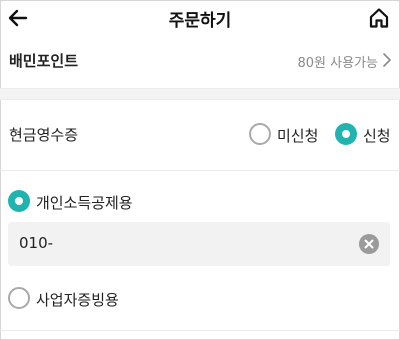  What do you see at coordinates (84, 202) in the screenshot?
I see `radio-personal-deduction-label: 개인소득공제용` at bounding box center [84, 202].